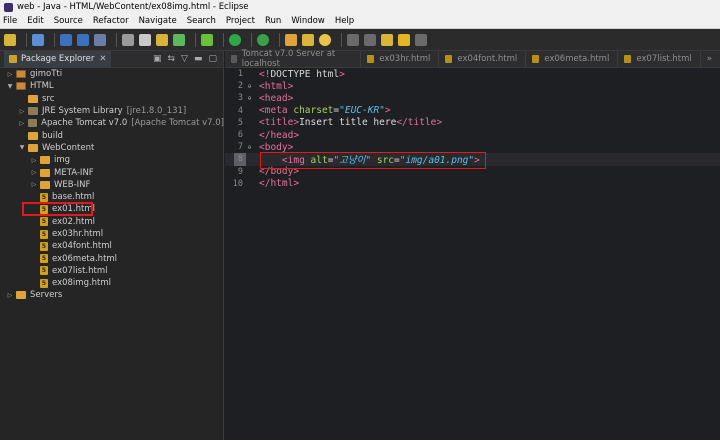 This screenshot has width=720, height=440. What do you see at coordinates (472, 184) in the screenshot?
I see `code-line: 10 </html>` at bounding box center [472, 184].